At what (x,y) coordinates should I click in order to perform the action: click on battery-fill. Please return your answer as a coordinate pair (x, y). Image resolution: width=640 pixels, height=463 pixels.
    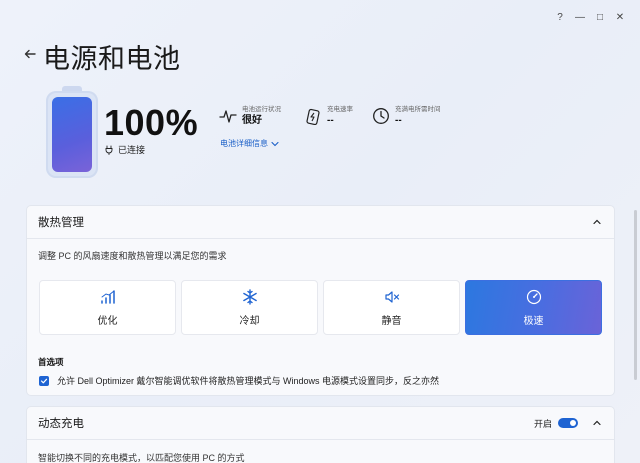
    Looking at the image, I should click on (72, 134).